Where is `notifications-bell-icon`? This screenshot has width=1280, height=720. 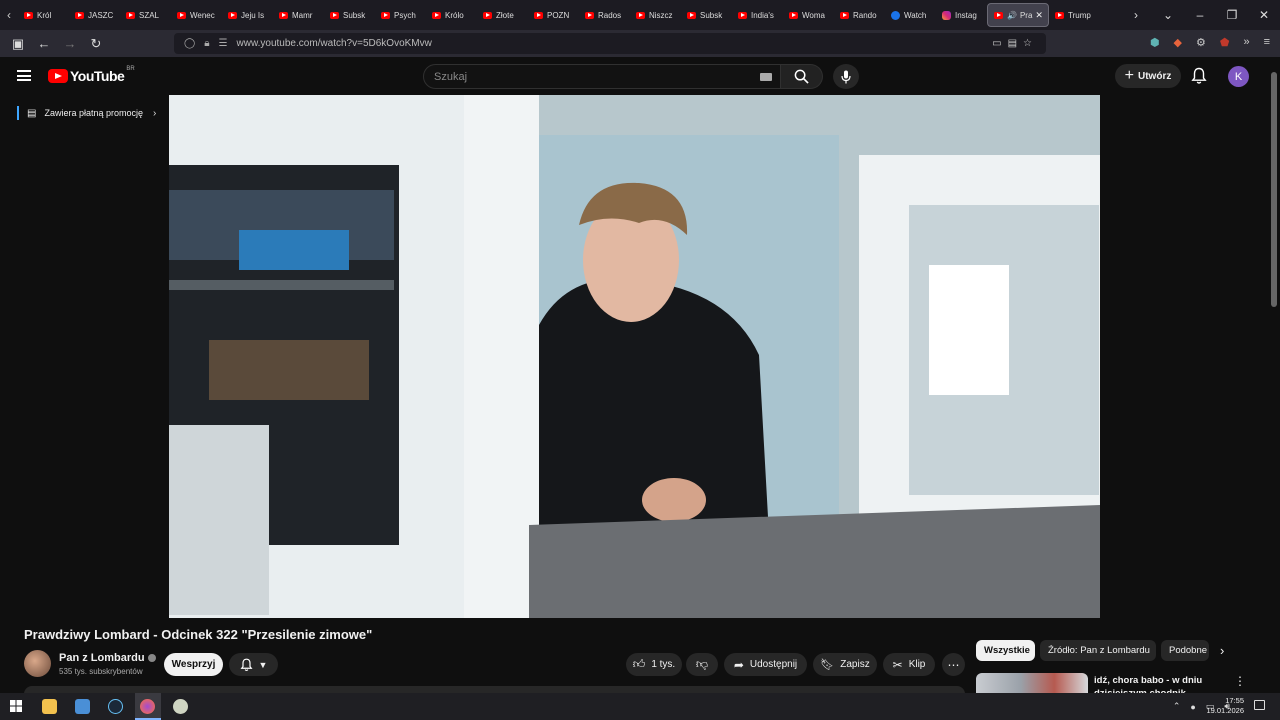 notifications-bell-icon is located at coordinates (1199, 76).